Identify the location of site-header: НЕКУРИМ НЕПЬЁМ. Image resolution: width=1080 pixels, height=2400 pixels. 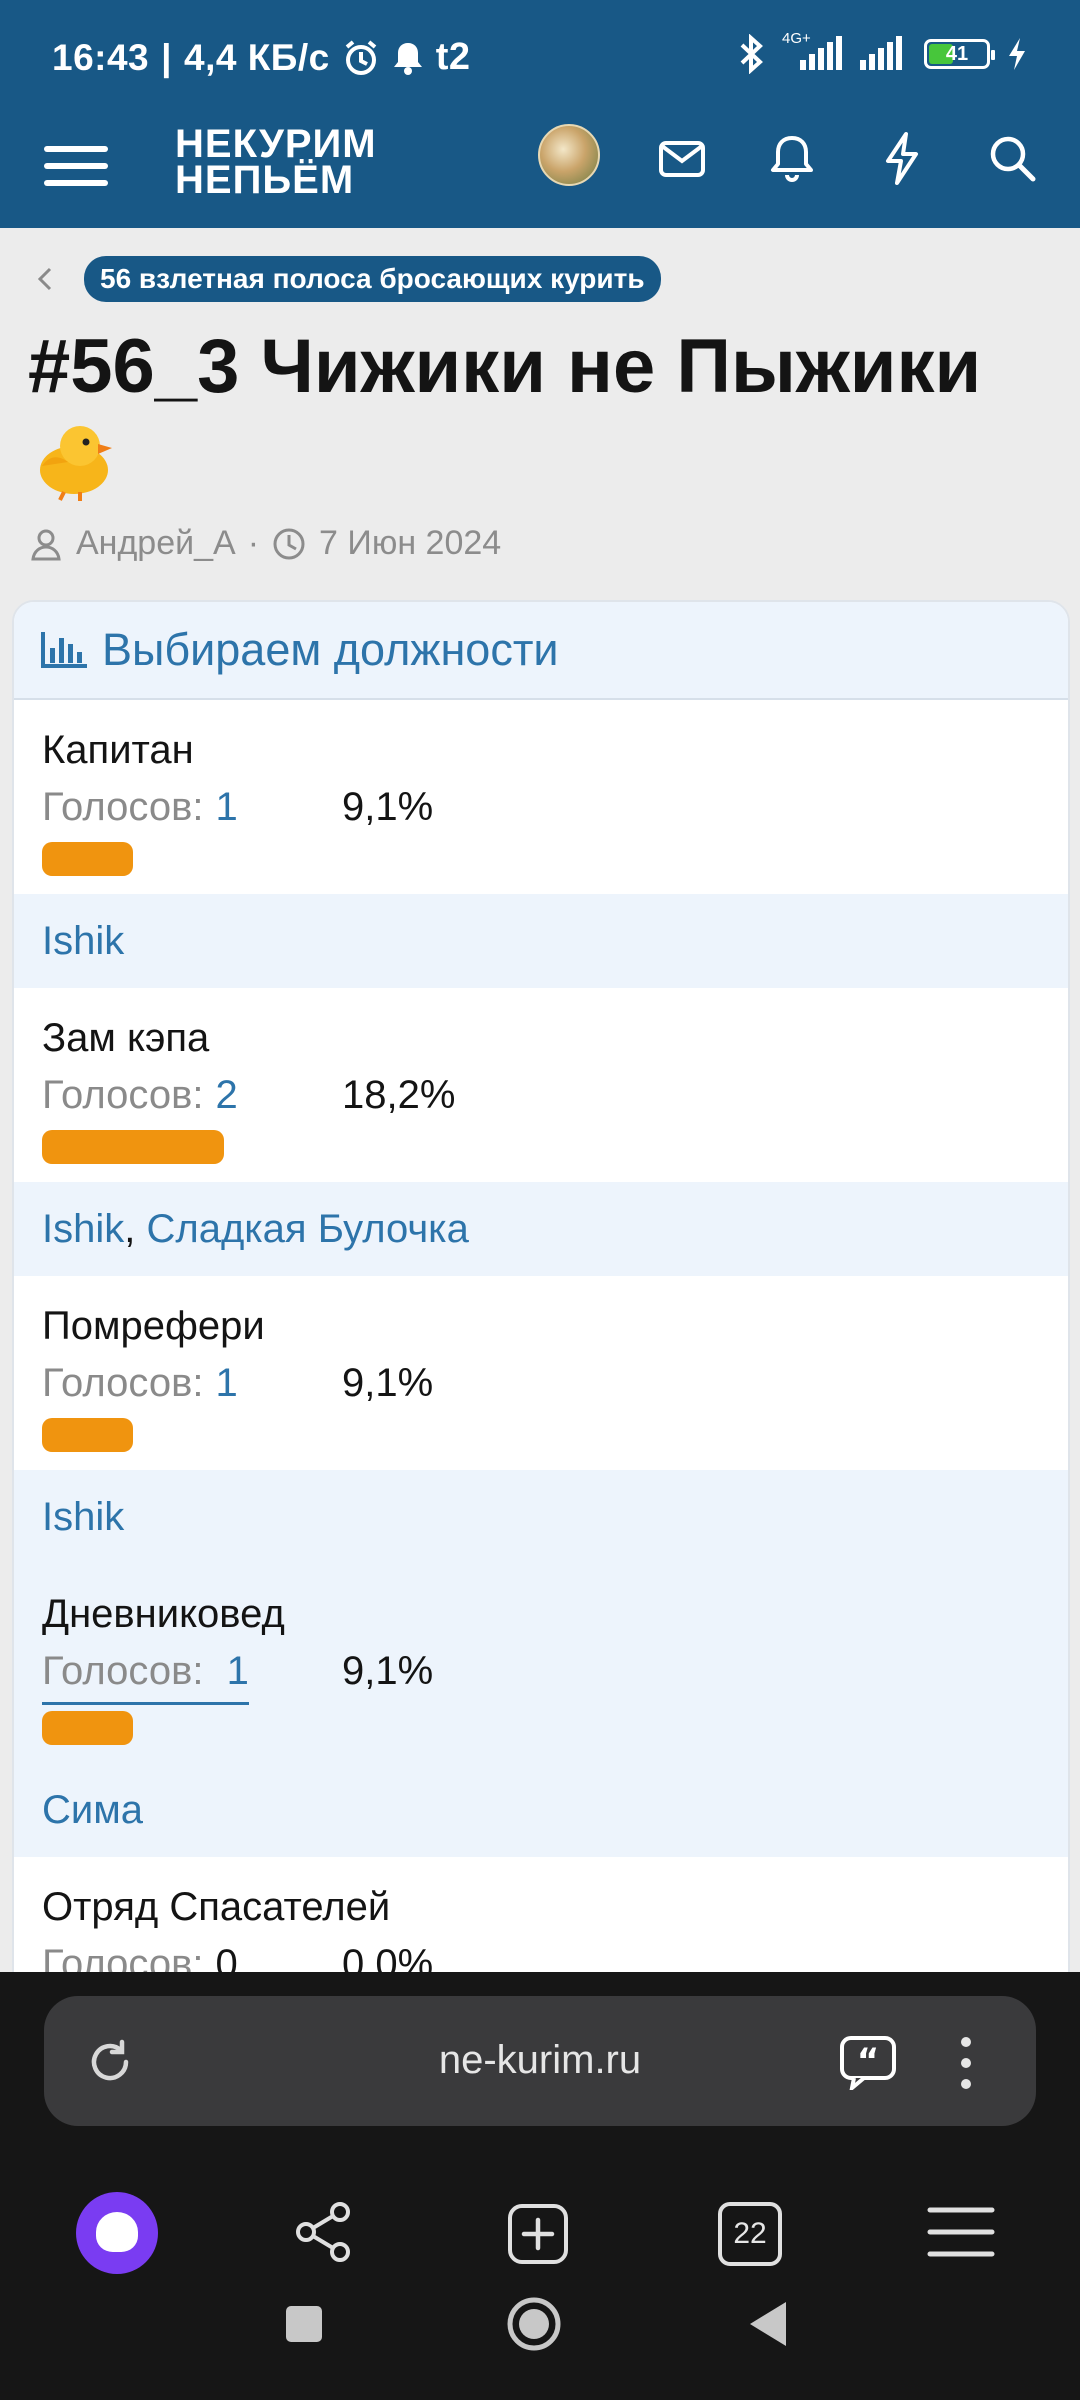
(540, 170).